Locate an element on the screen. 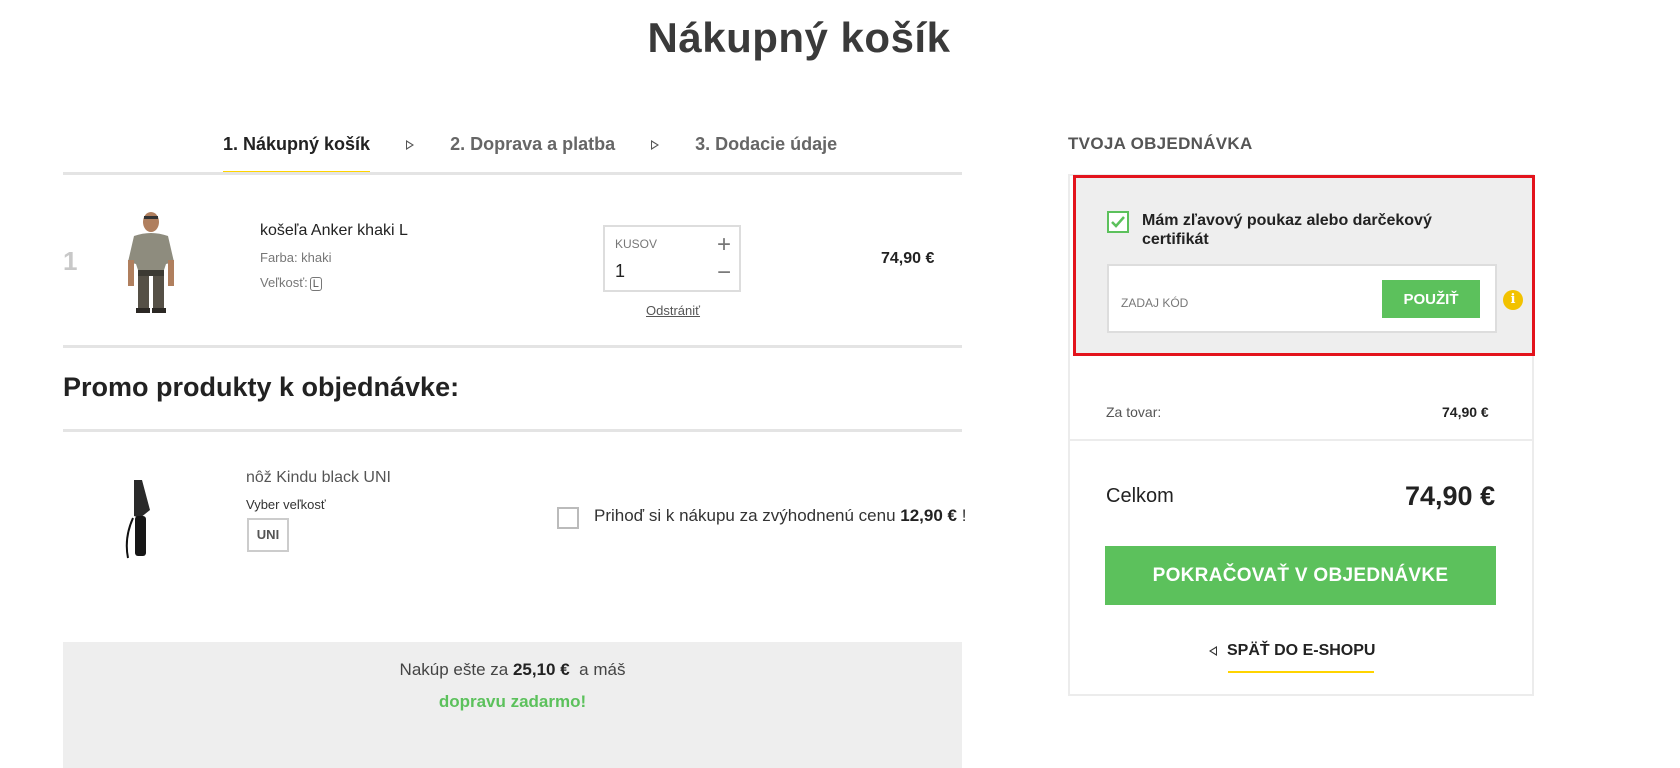  promo-size-option: UNI is located at coordinates (268, 535).